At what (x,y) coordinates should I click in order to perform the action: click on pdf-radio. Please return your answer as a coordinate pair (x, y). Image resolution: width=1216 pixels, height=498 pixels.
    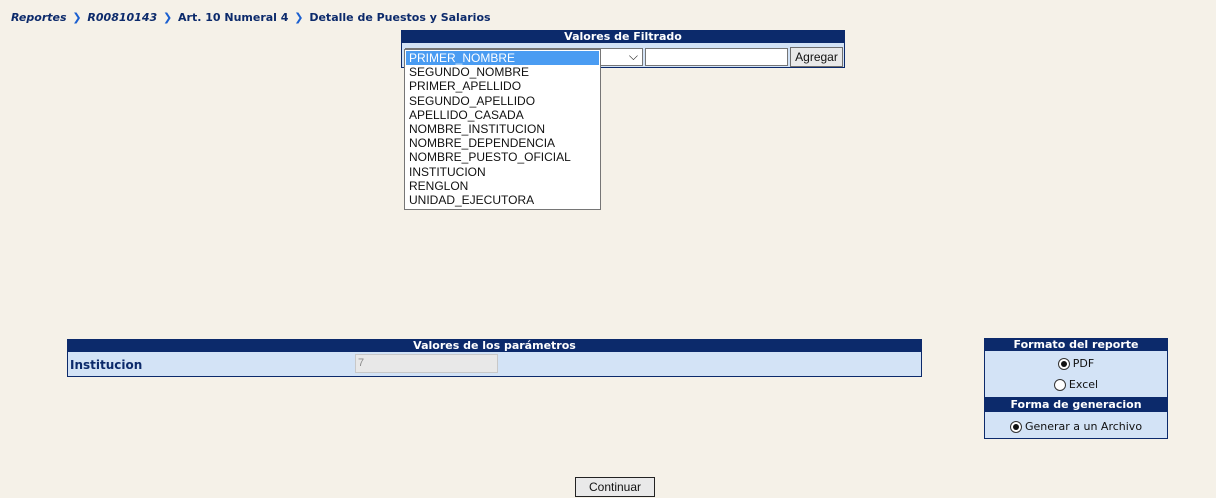
    Looking at the image, I should click on (1063, 363).